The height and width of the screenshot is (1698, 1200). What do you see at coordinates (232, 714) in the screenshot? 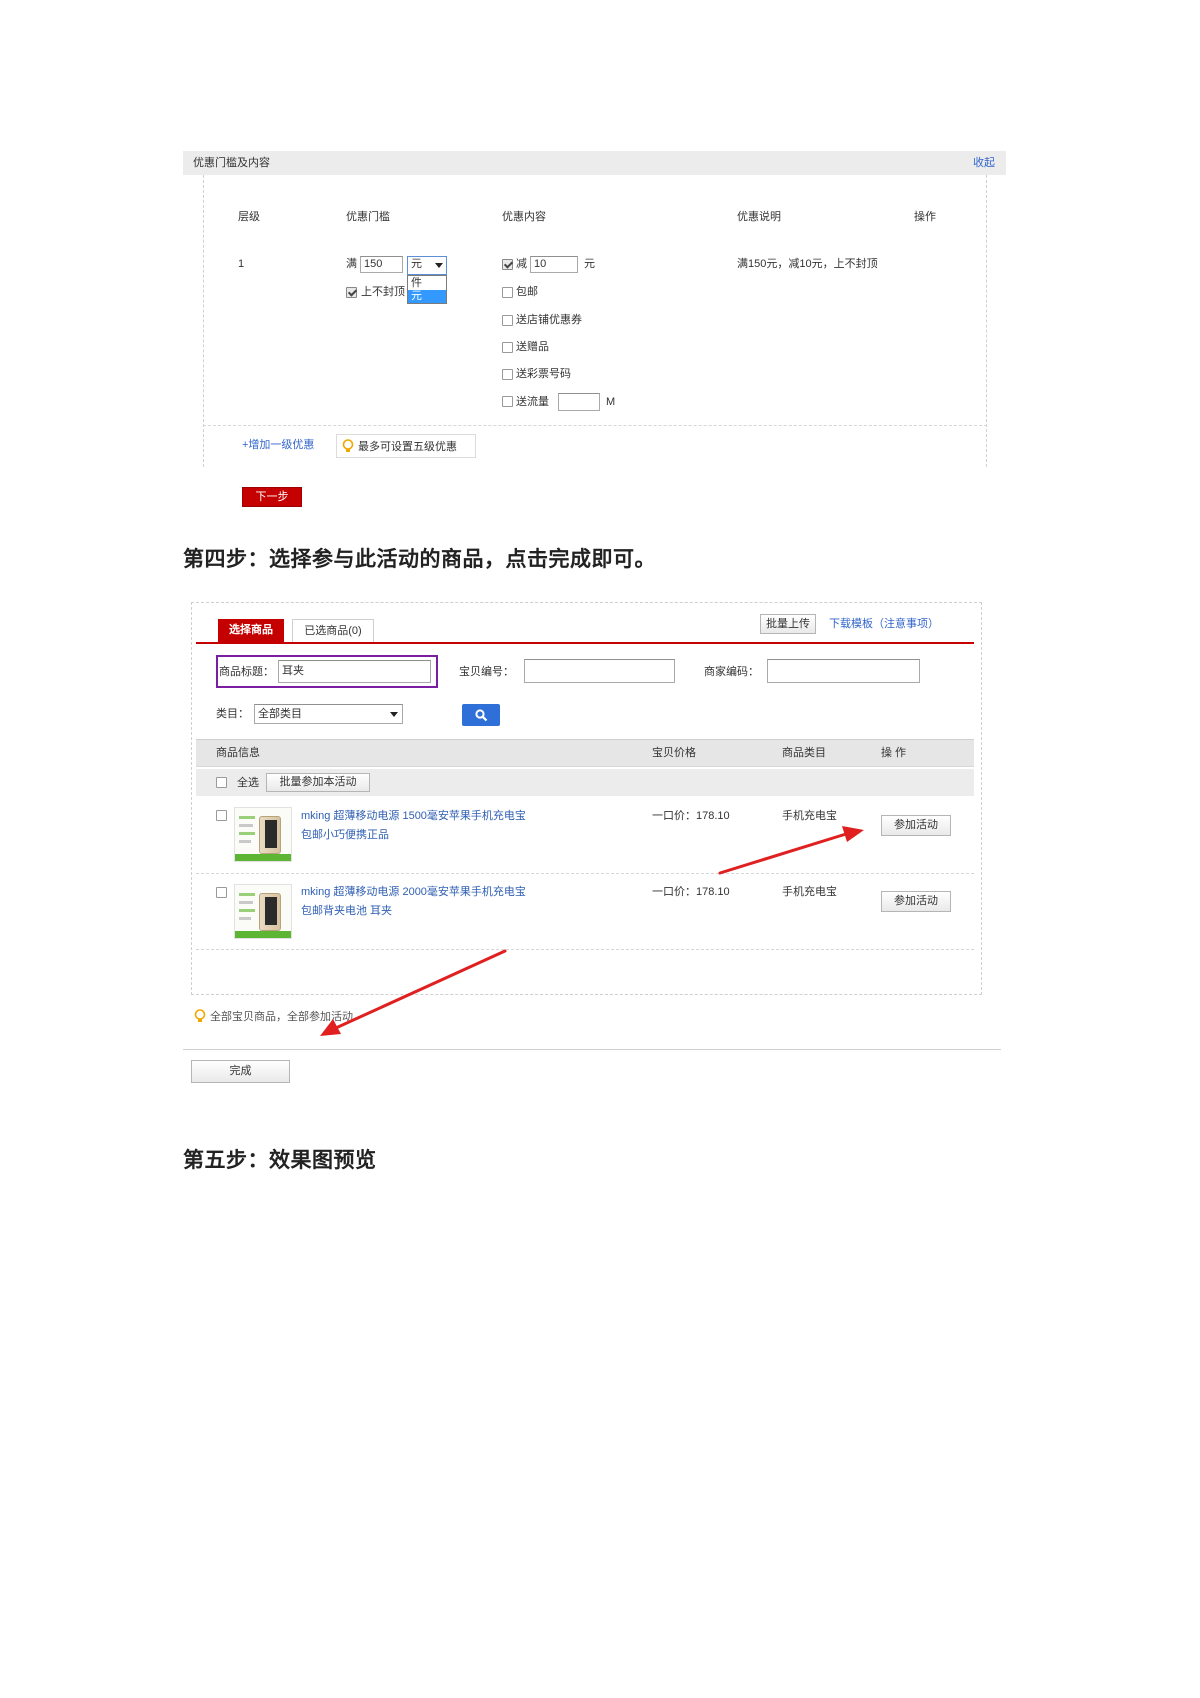
I see `category-label: 类目：` at bounding box center [232, 714].